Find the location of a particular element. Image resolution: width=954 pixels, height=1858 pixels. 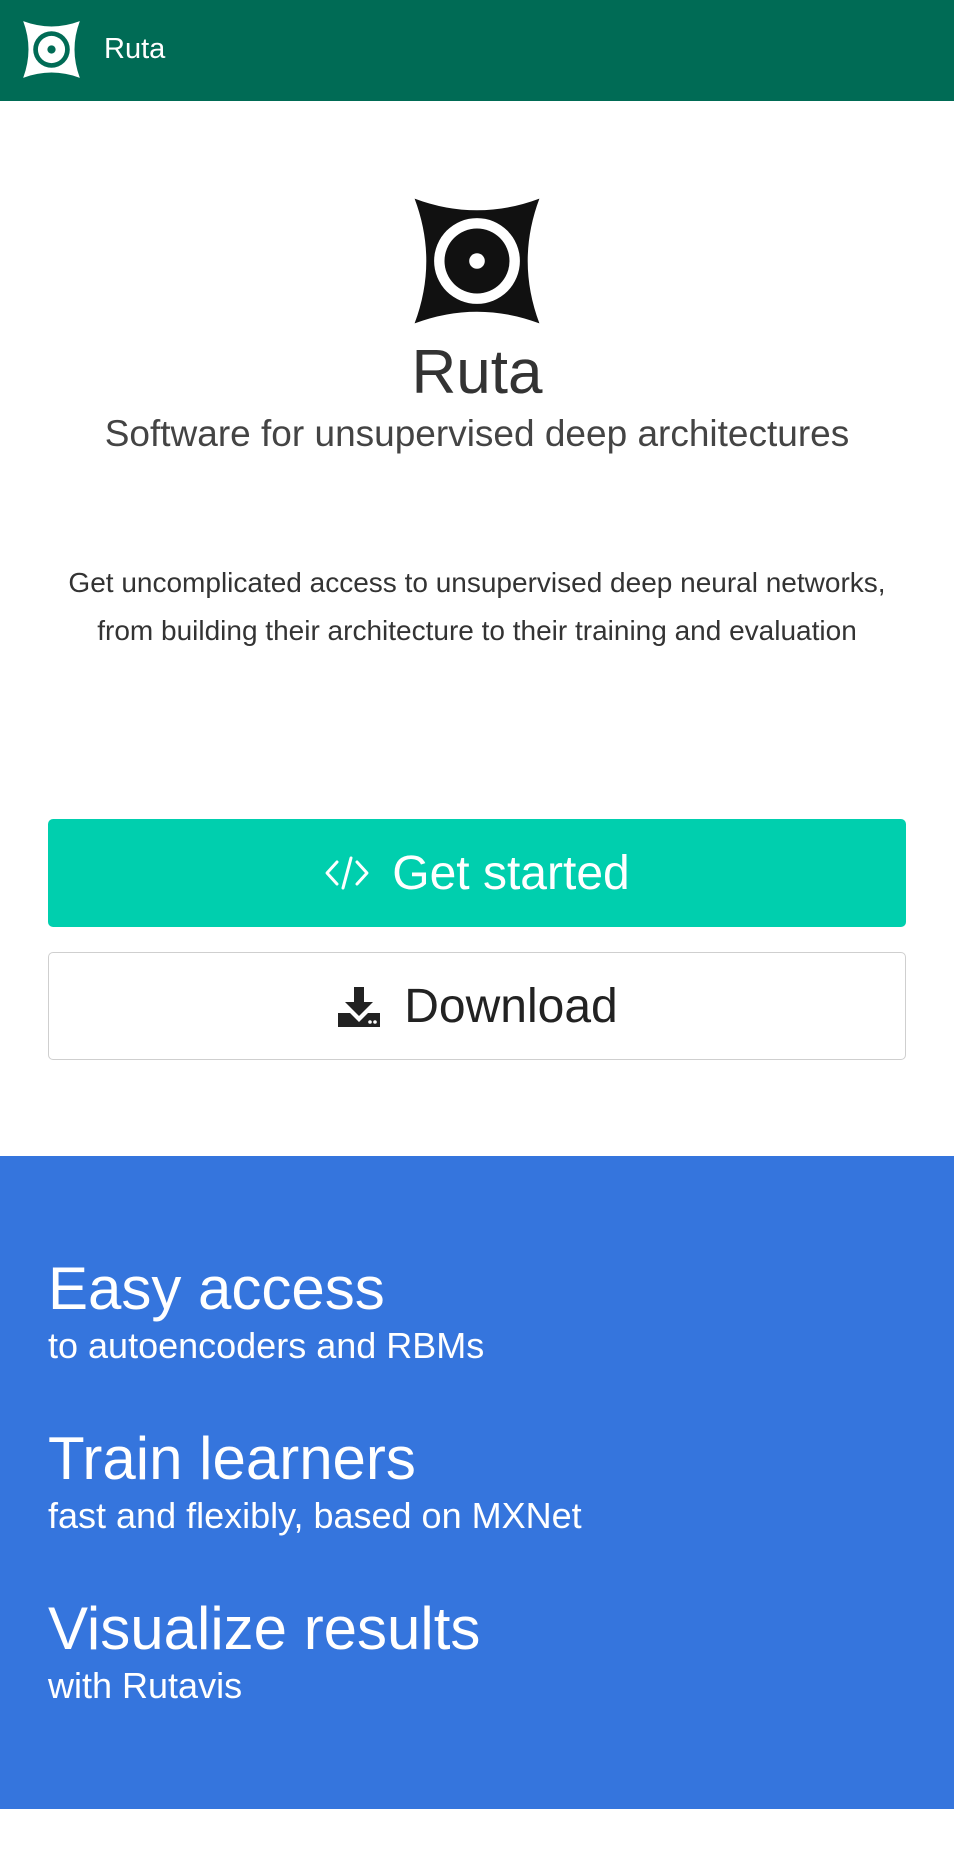

feature-text: with Rutavis is located at coordinates (145, 1685).